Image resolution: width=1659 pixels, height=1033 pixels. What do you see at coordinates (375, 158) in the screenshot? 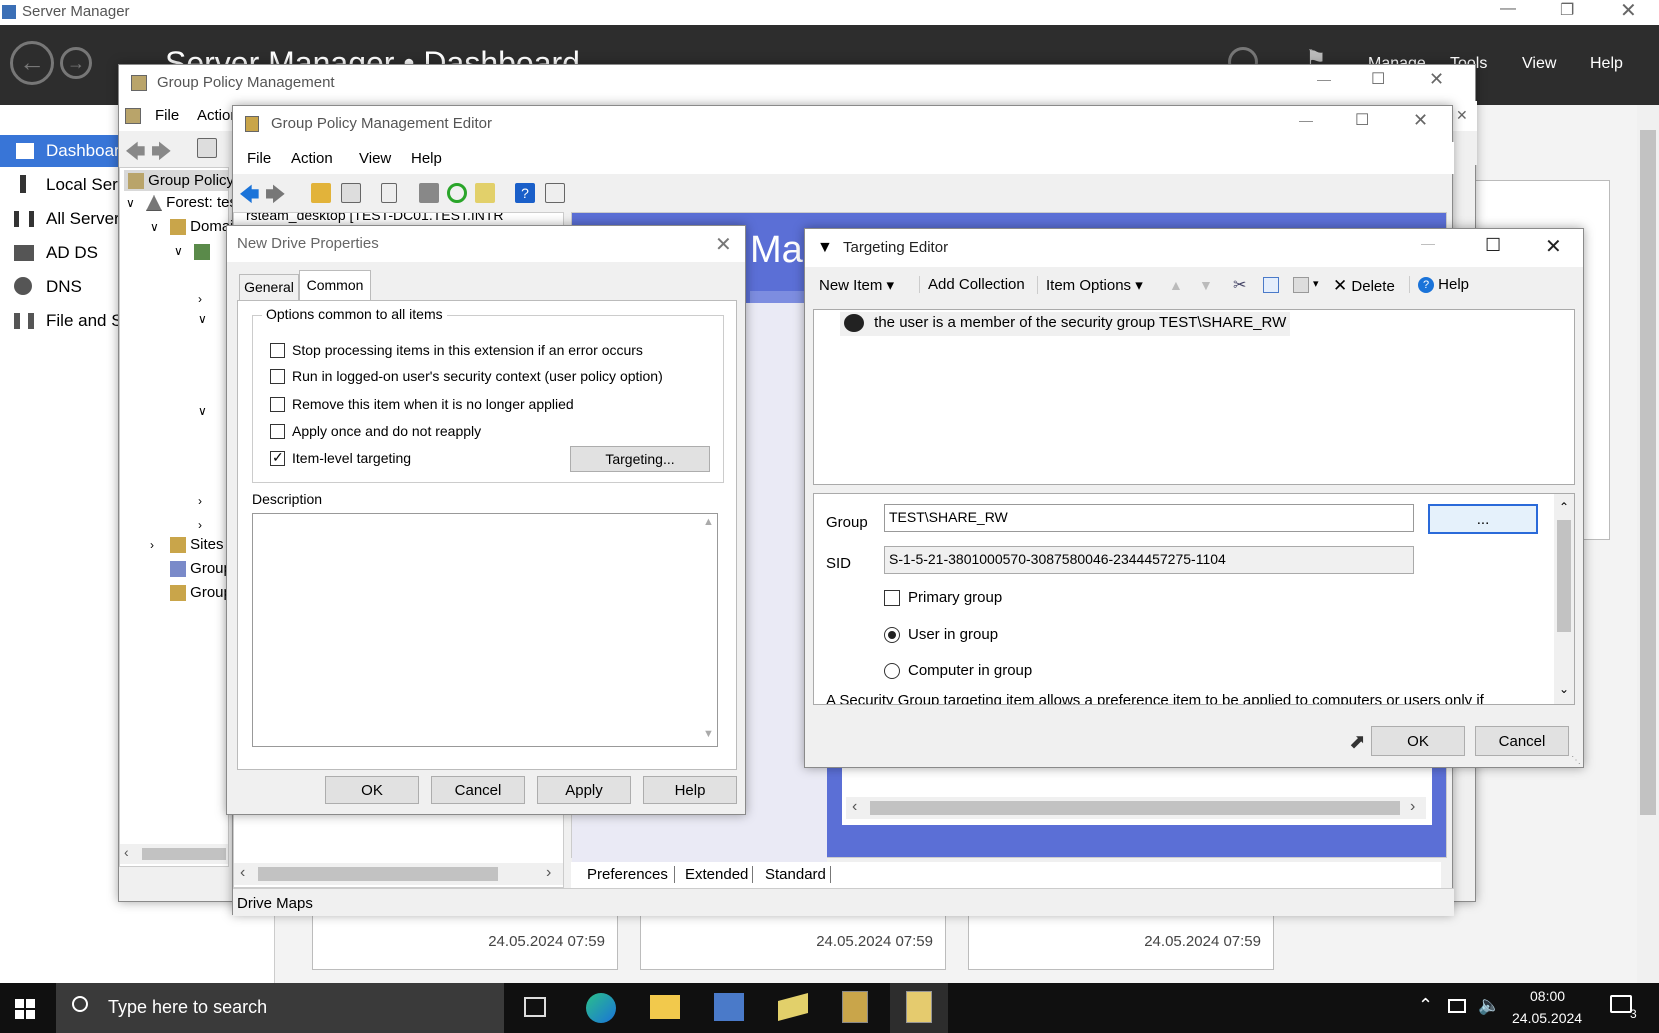
I see `gpme-menu-view: View` at bounding box center [375, 158].